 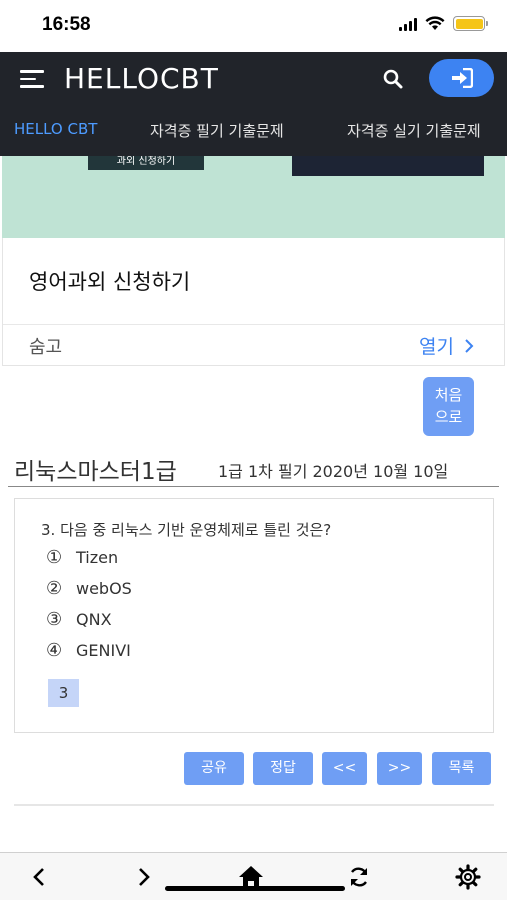 I want to click on ad-open-label: 열기, so click(x=436, y=347).